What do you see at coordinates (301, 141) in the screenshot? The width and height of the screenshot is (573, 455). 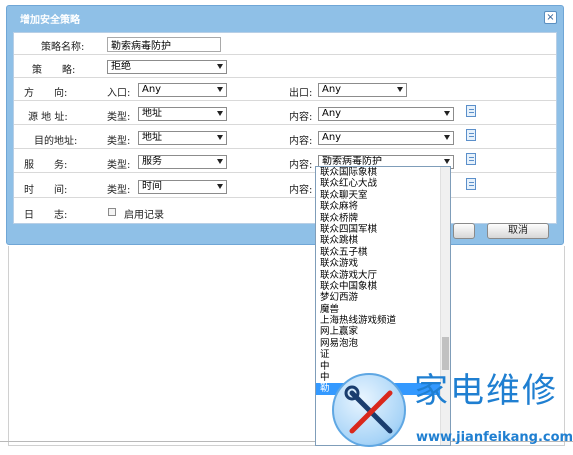 I see `destination-content-label: 内容:` at bounding box center [301, 141].